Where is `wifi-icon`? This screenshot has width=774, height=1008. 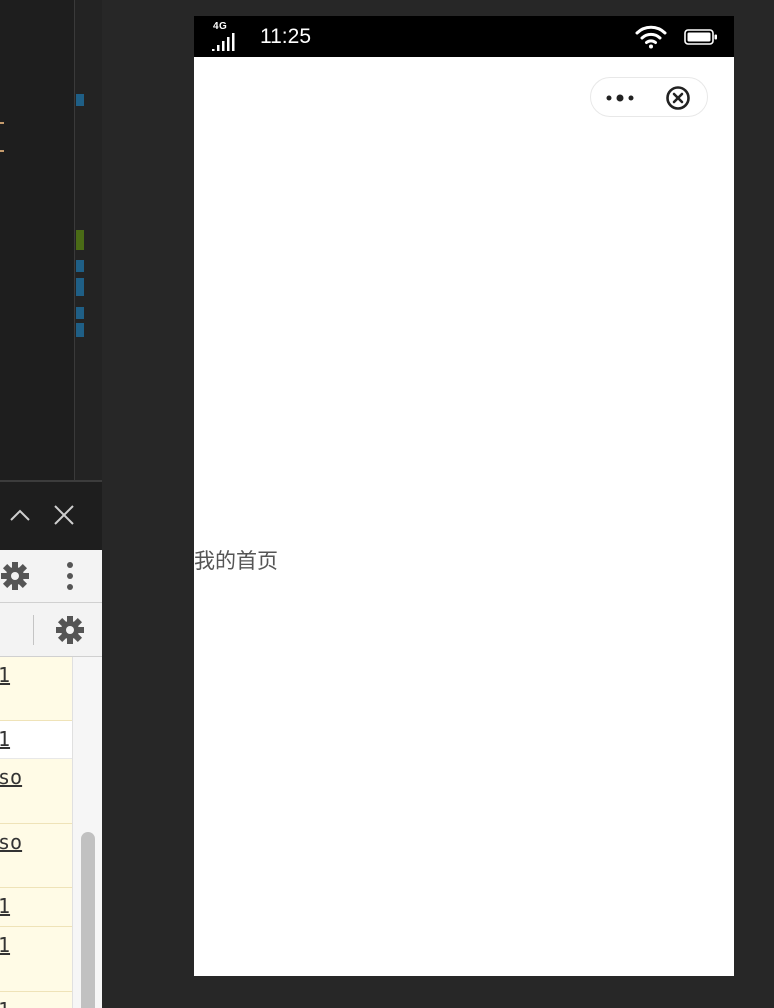 wifi-icon is located at coordinates (651, 39).